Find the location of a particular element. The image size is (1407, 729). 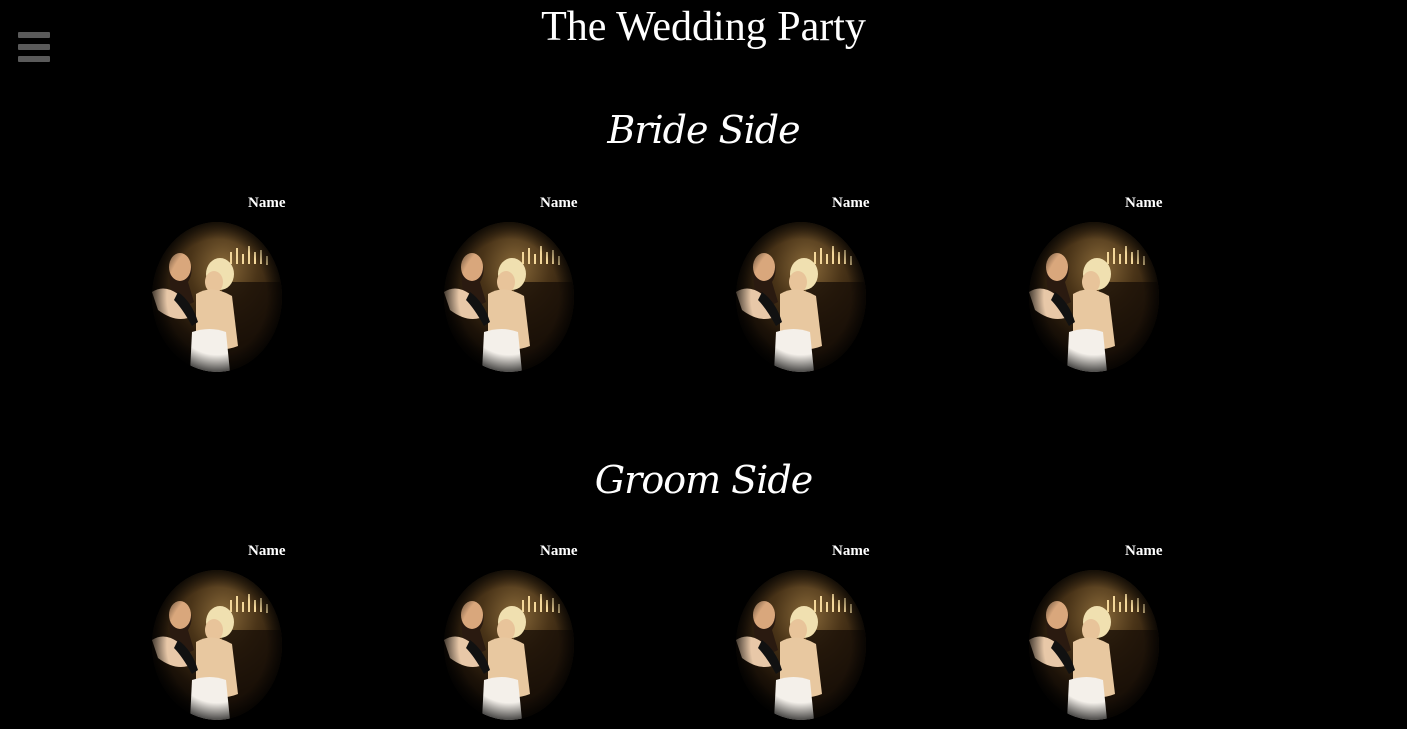

page-title: The Wedding Party is located at coordinates (703, 27).